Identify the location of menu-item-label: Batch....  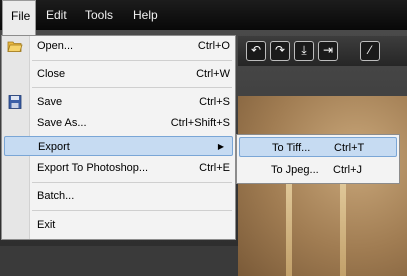
(56, 196).